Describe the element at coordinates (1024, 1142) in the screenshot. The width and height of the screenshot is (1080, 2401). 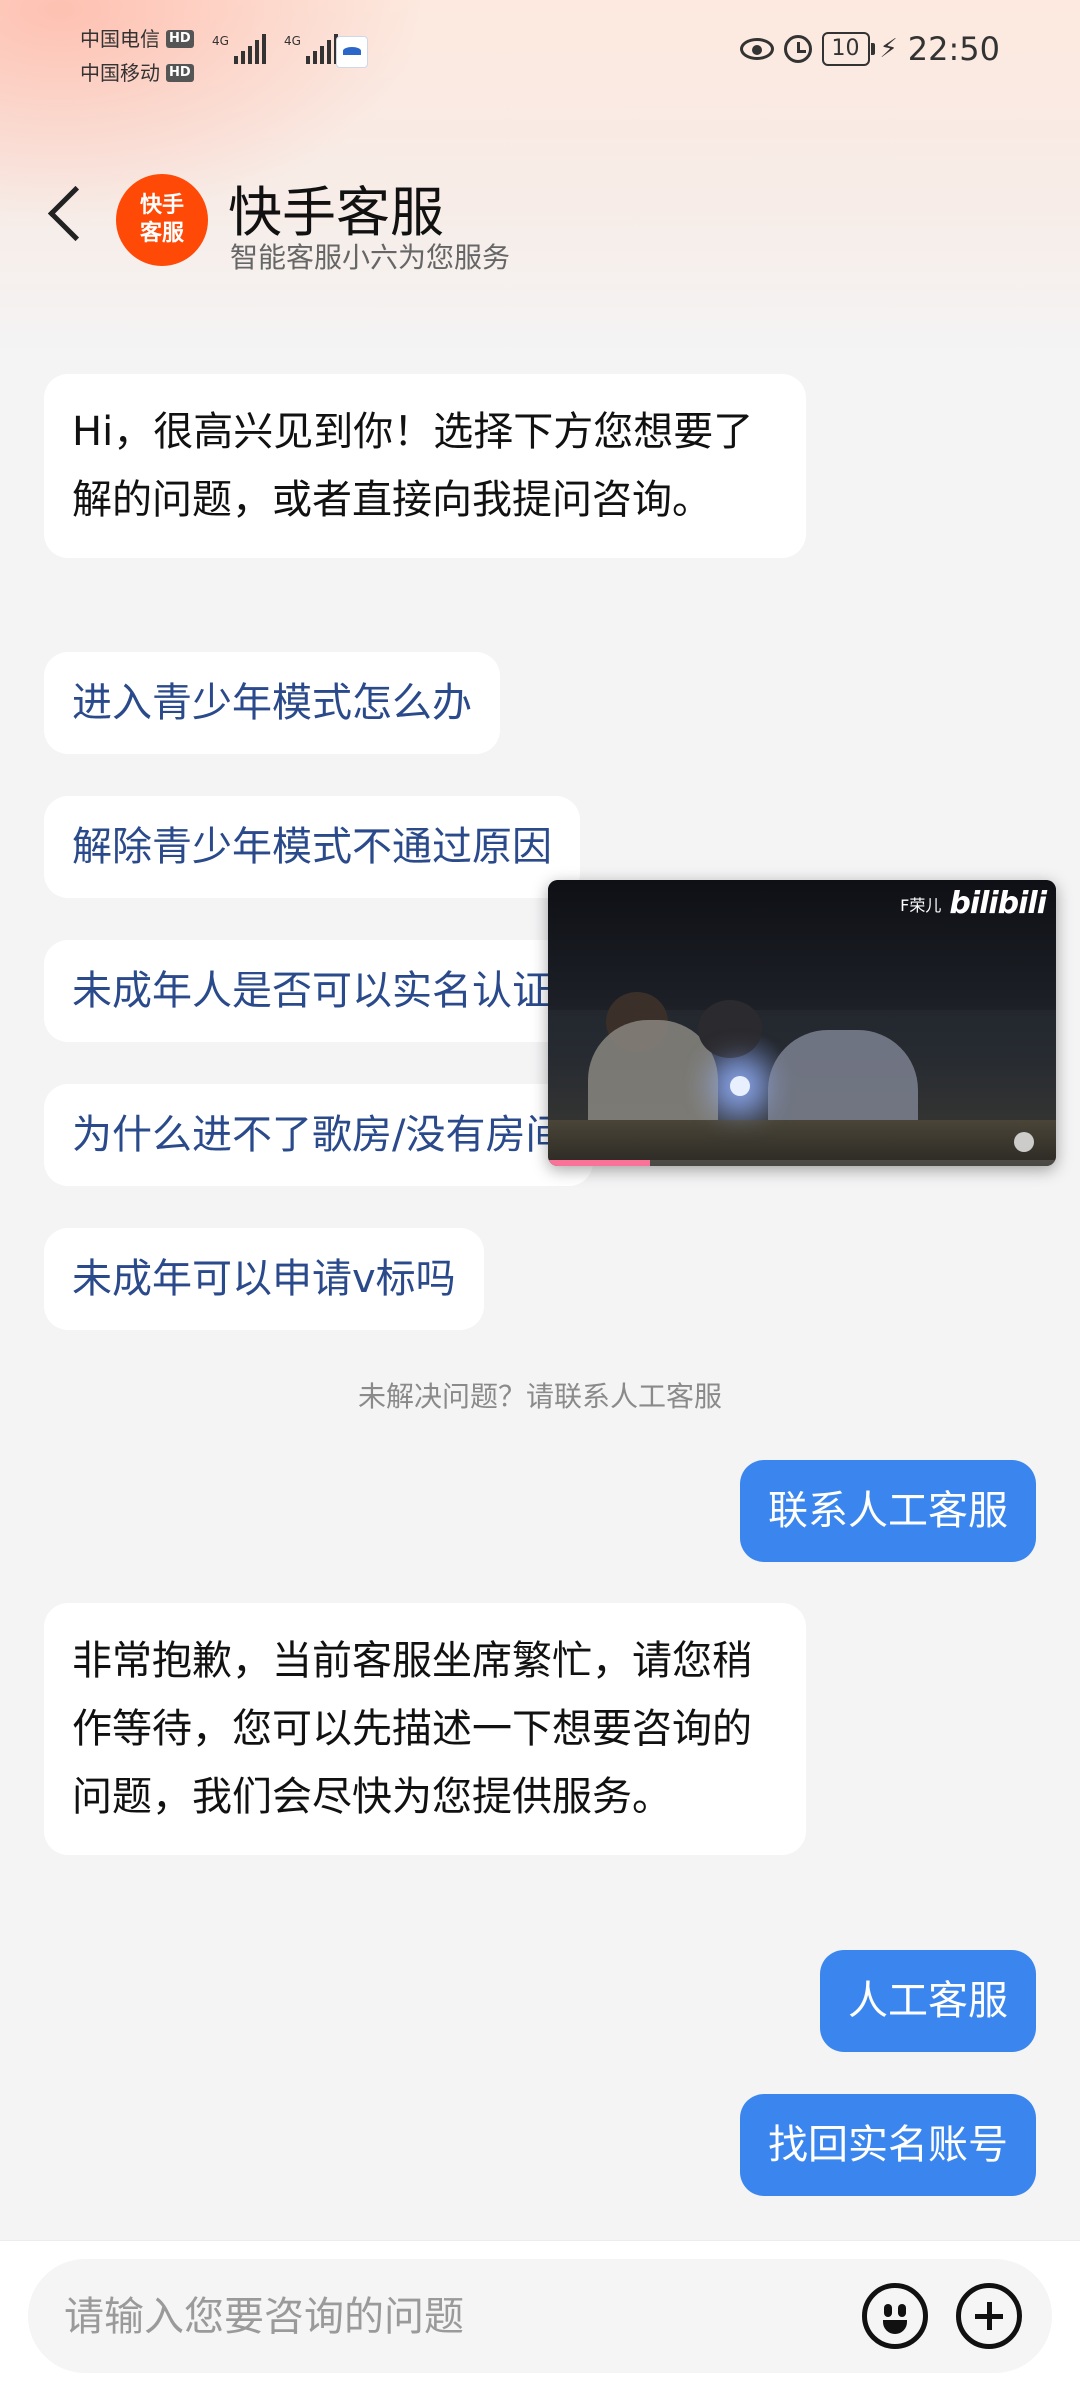
I see `video-handle-icon` at that location.